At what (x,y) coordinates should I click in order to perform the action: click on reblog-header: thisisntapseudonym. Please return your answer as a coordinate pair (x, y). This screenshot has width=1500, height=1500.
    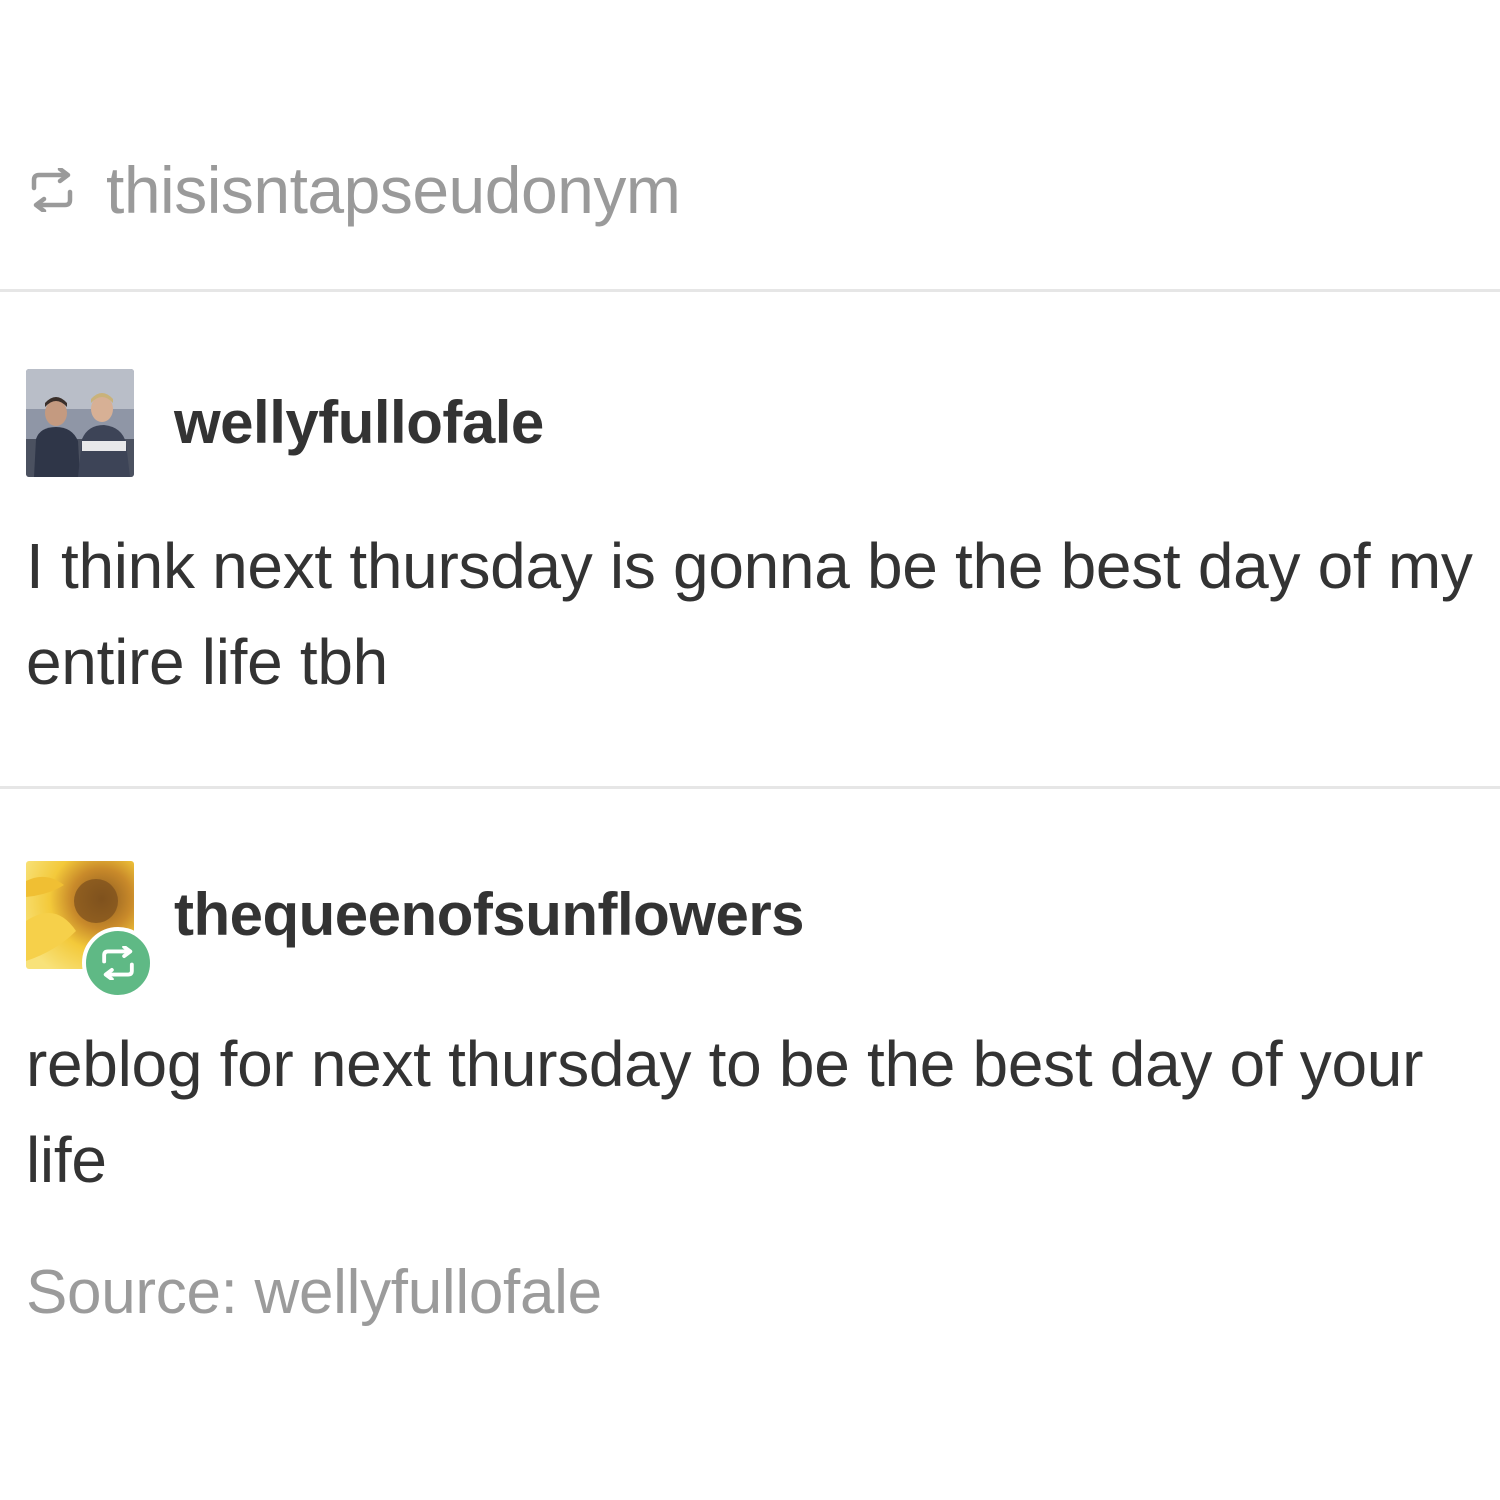
    Looking at the image, I should click on (353, 190).